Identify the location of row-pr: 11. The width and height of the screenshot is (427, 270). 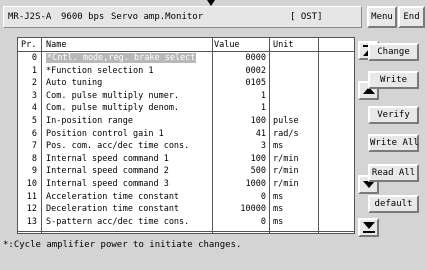
(31, 196).